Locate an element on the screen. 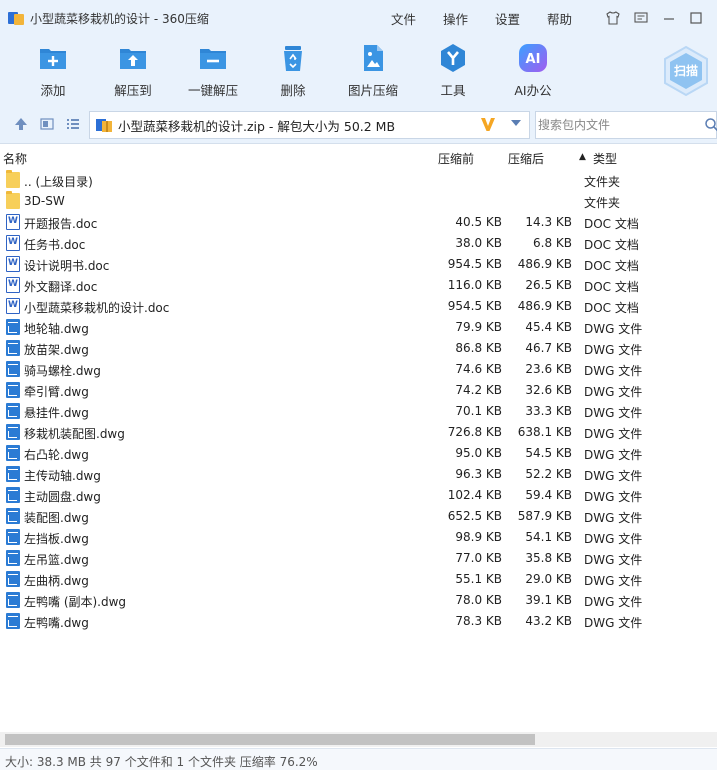  horizontal-scrollbar is located at coordinates (358, 739).